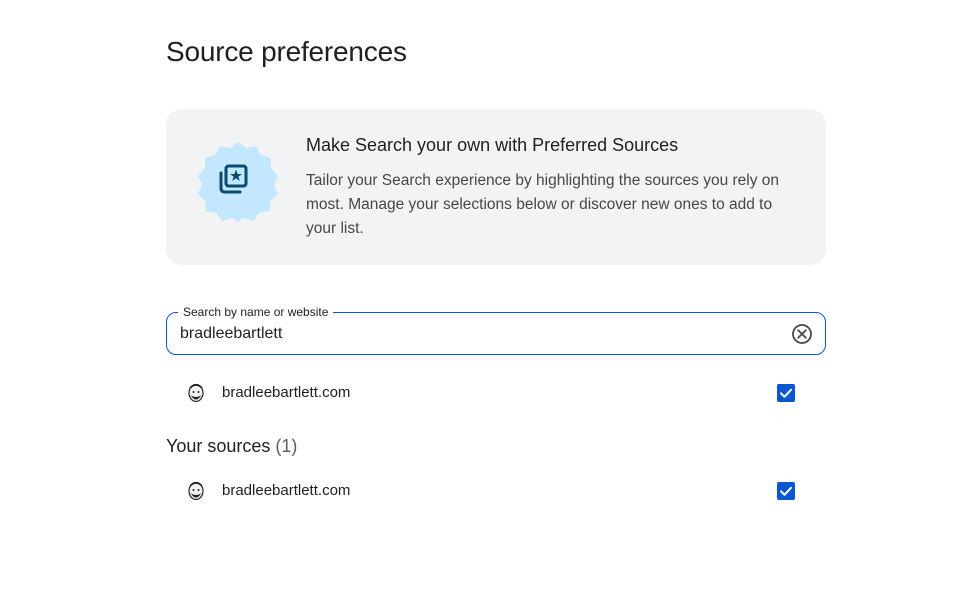  I want to click on search-result-row: bradleebartlett.com, so click(496, 393).